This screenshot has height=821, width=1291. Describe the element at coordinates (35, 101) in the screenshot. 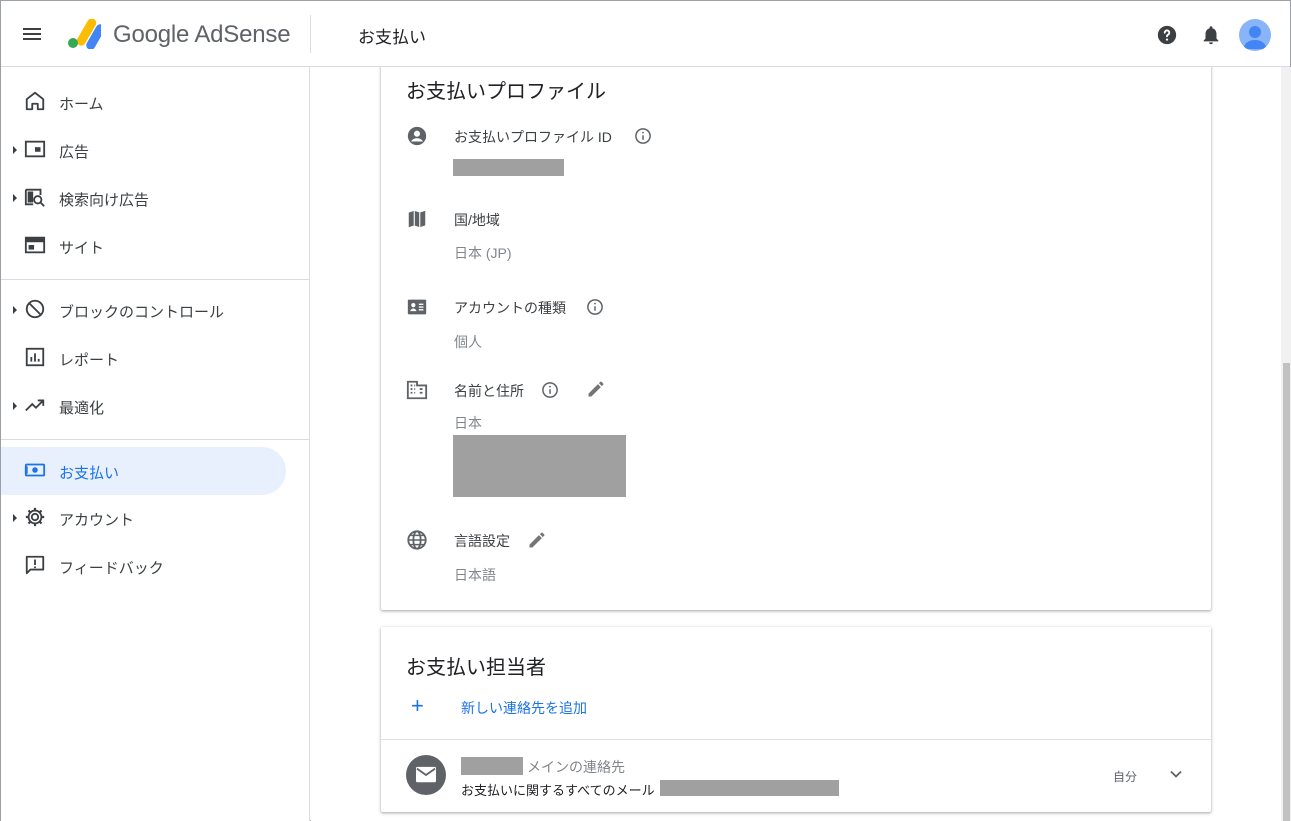

I see `home-icon` at that location.